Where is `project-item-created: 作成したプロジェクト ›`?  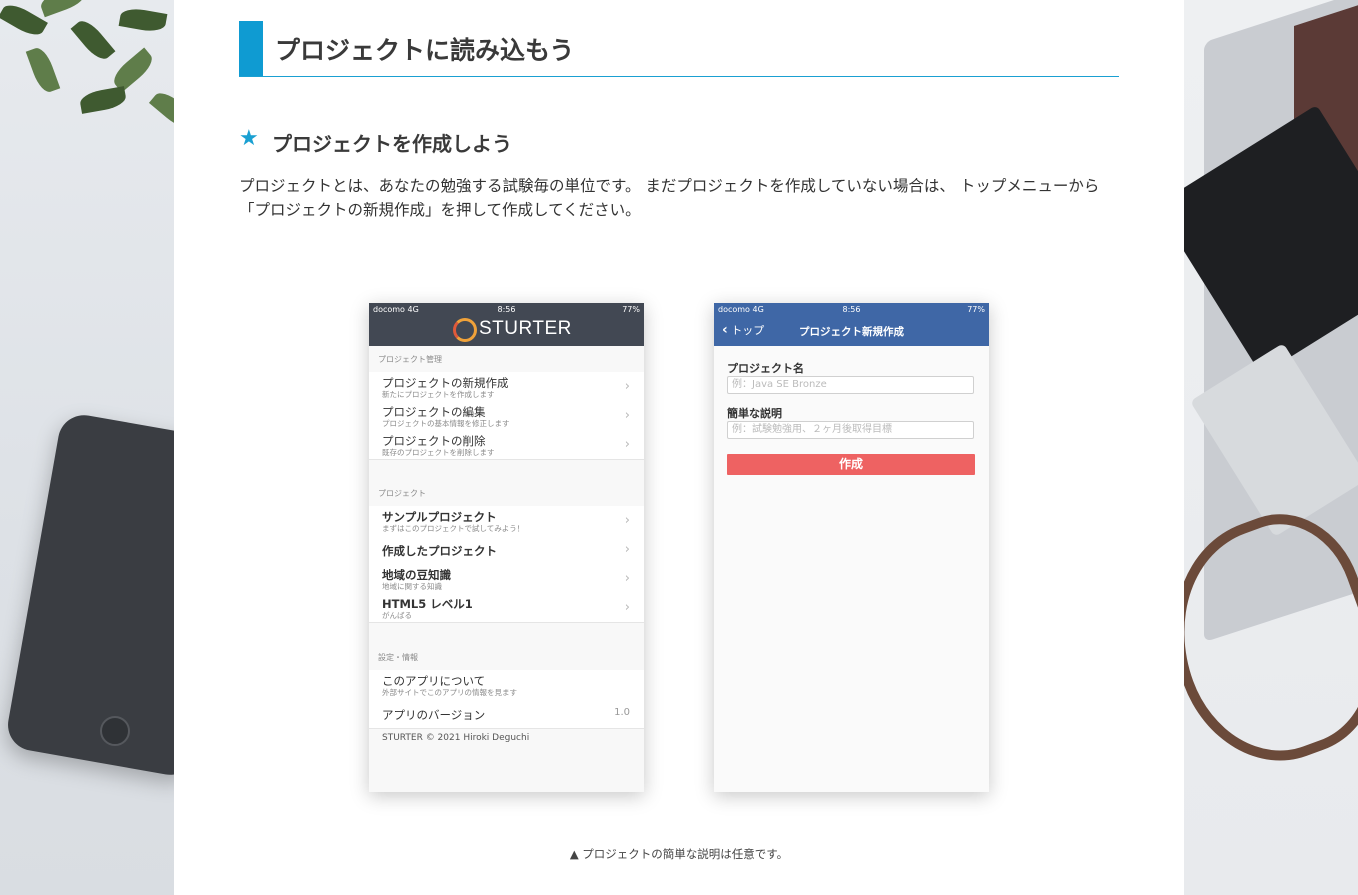 project-item-created: 作成したプロジェクト › is located at coordinates (506, 550).